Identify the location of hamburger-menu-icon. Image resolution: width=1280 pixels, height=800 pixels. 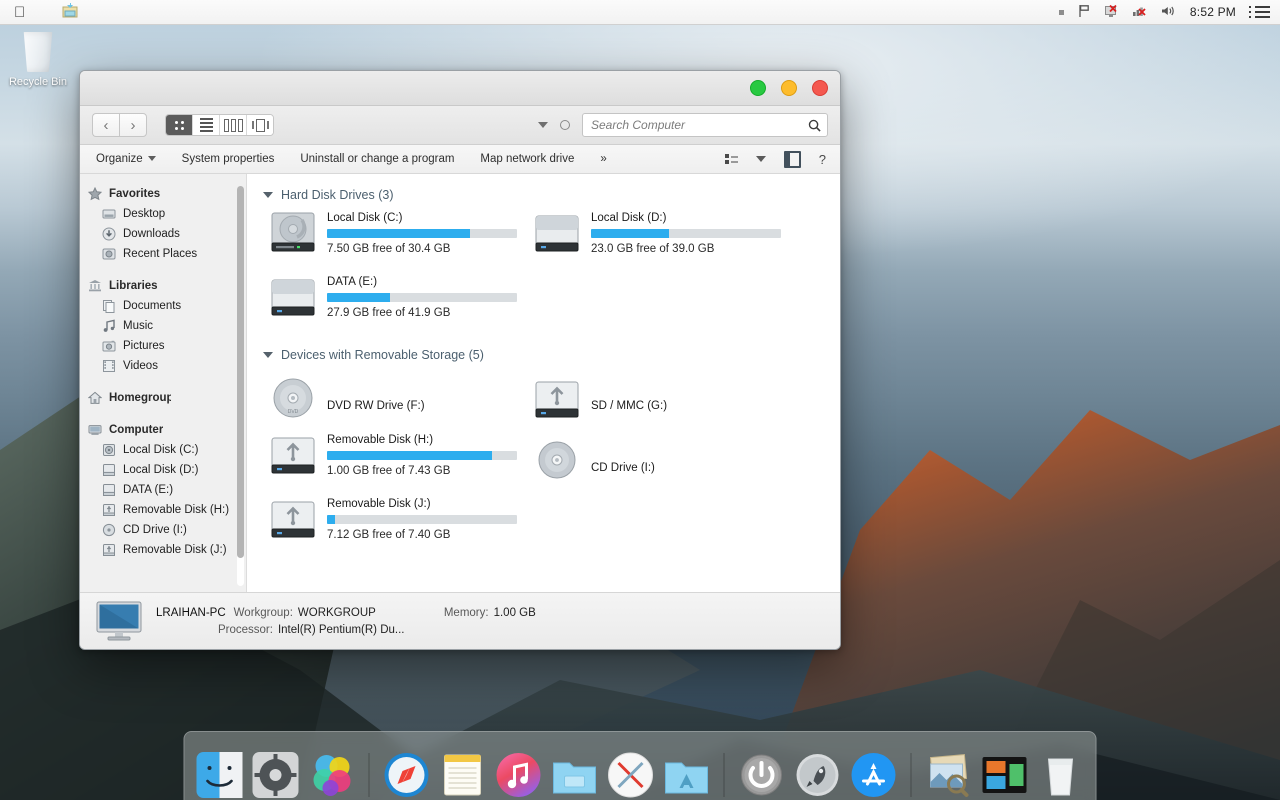
(1262, 12).